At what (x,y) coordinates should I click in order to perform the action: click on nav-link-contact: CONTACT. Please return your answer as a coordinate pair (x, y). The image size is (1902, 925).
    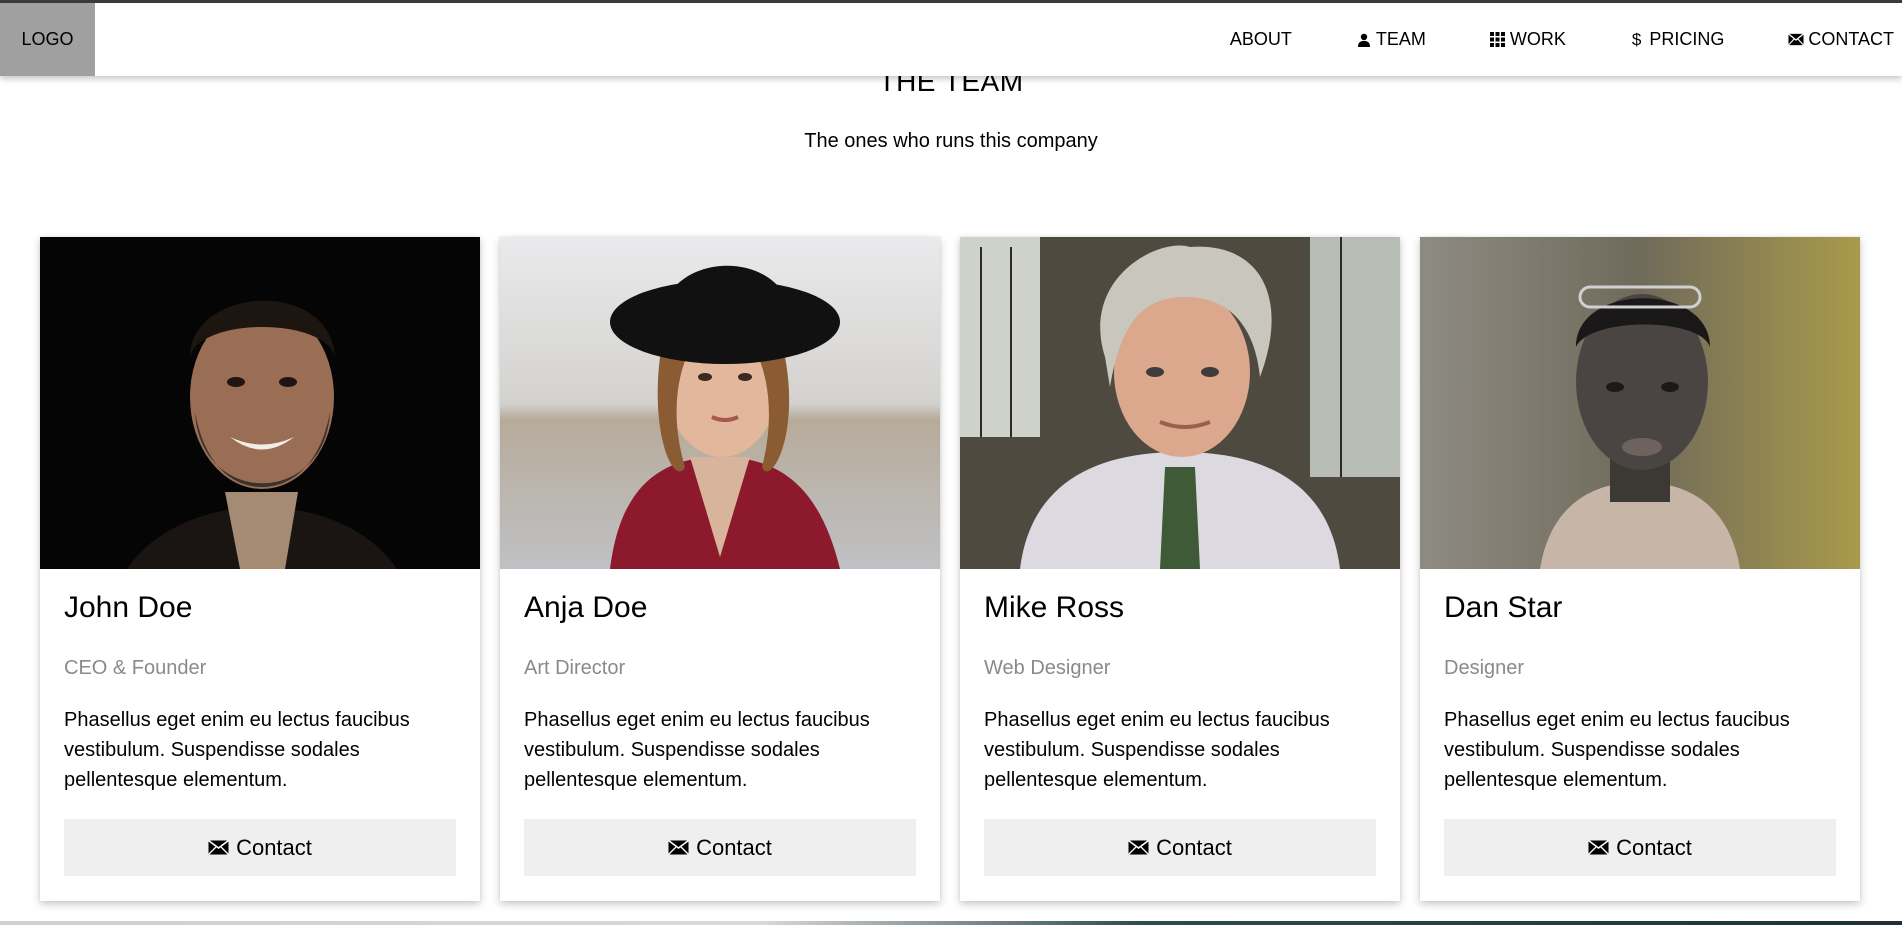
    Looking at the image, I should click on (1841, 39).